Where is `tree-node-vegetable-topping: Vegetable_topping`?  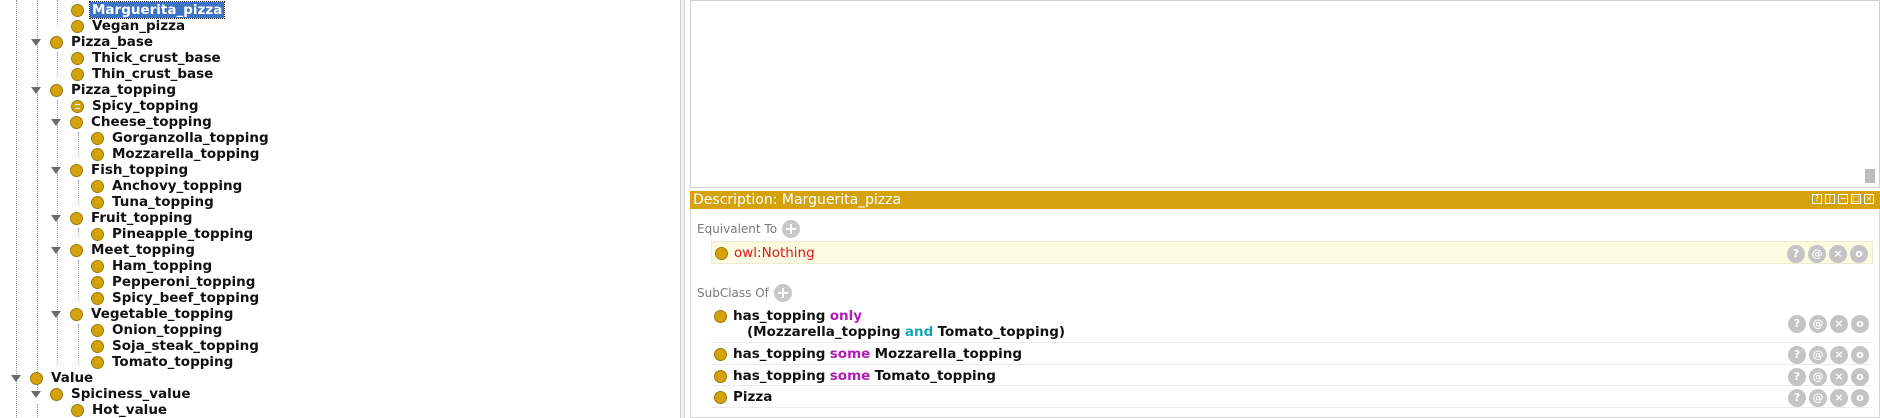
tree-node-vegetable-topping: Vegetable_topping is located at coordinates (143, 314).